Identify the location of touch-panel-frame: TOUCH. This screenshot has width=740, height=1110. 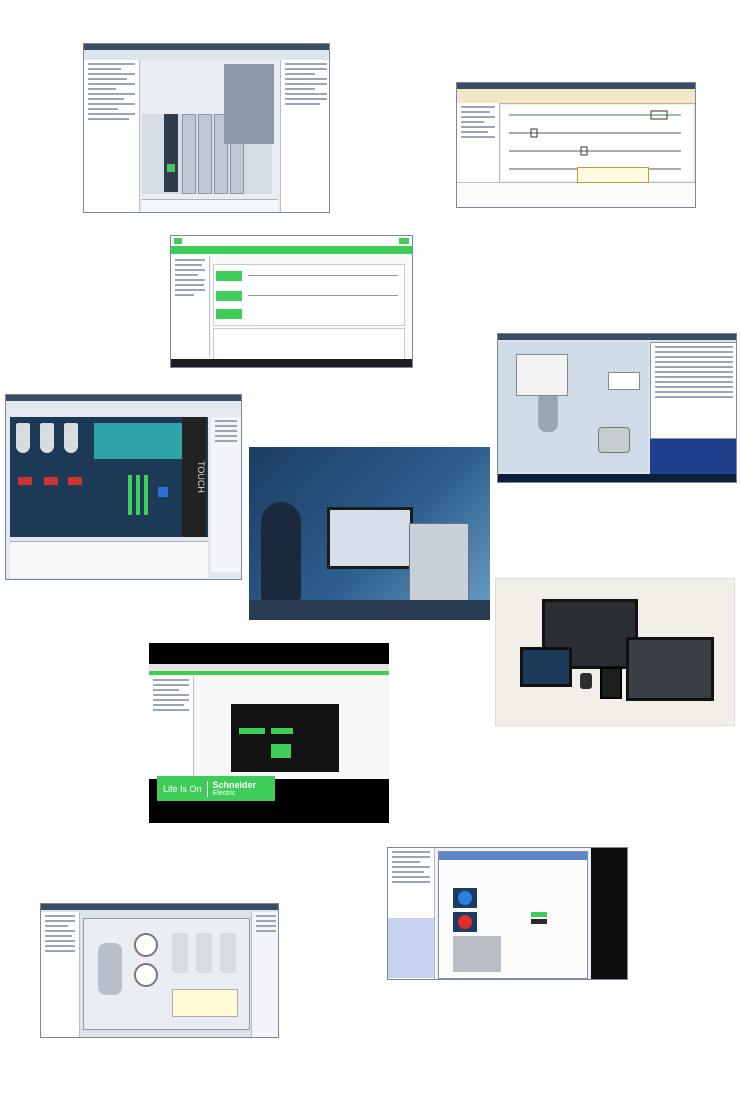
(194, 477).